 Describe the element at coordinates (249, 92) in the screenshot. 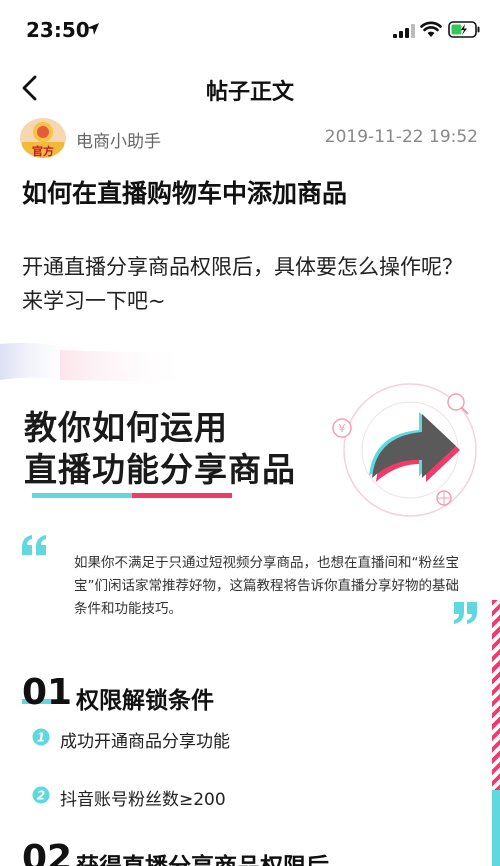

I see `page-title: 帖子正文` at that location.